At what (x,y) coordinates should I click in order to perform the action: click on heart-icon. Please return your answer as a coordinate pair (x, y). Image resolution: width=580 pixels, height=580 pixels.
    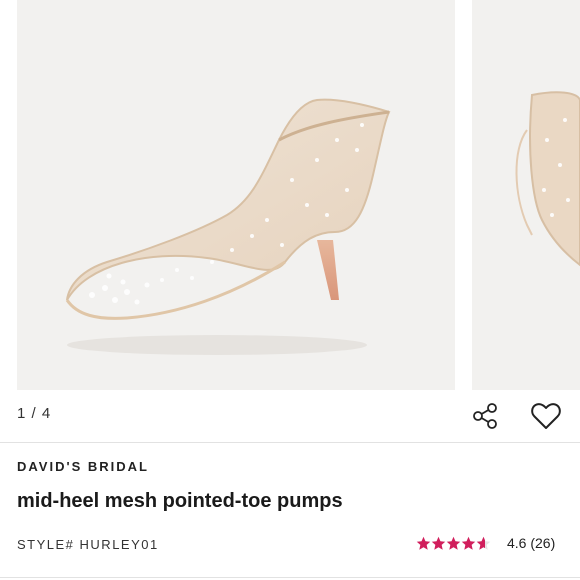
    Looking at the image, I should click on (546, 416).